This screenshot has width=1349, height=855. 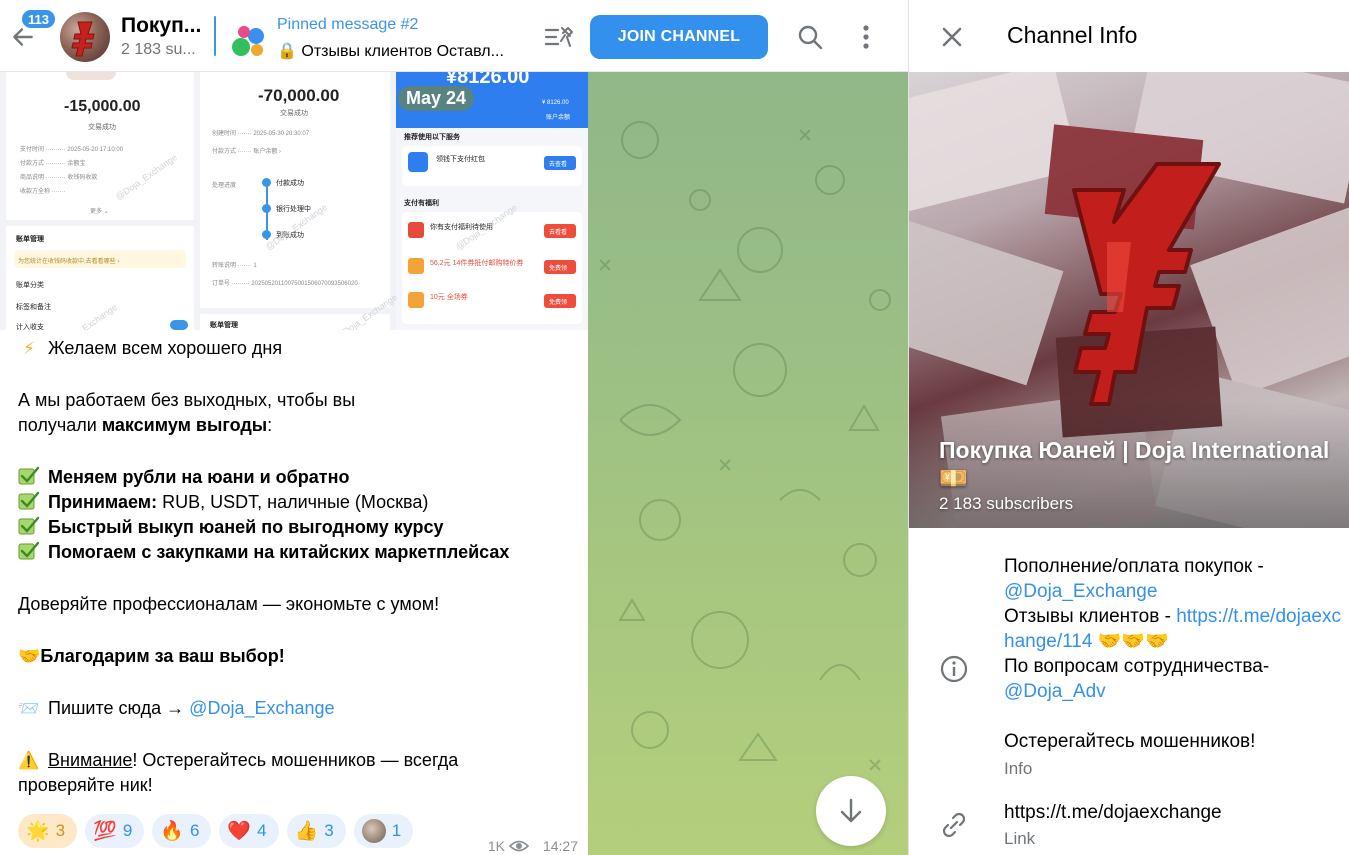 I want to click on desc-line: Остерегайтесь мошенников!, so click(x=1130, y=741).